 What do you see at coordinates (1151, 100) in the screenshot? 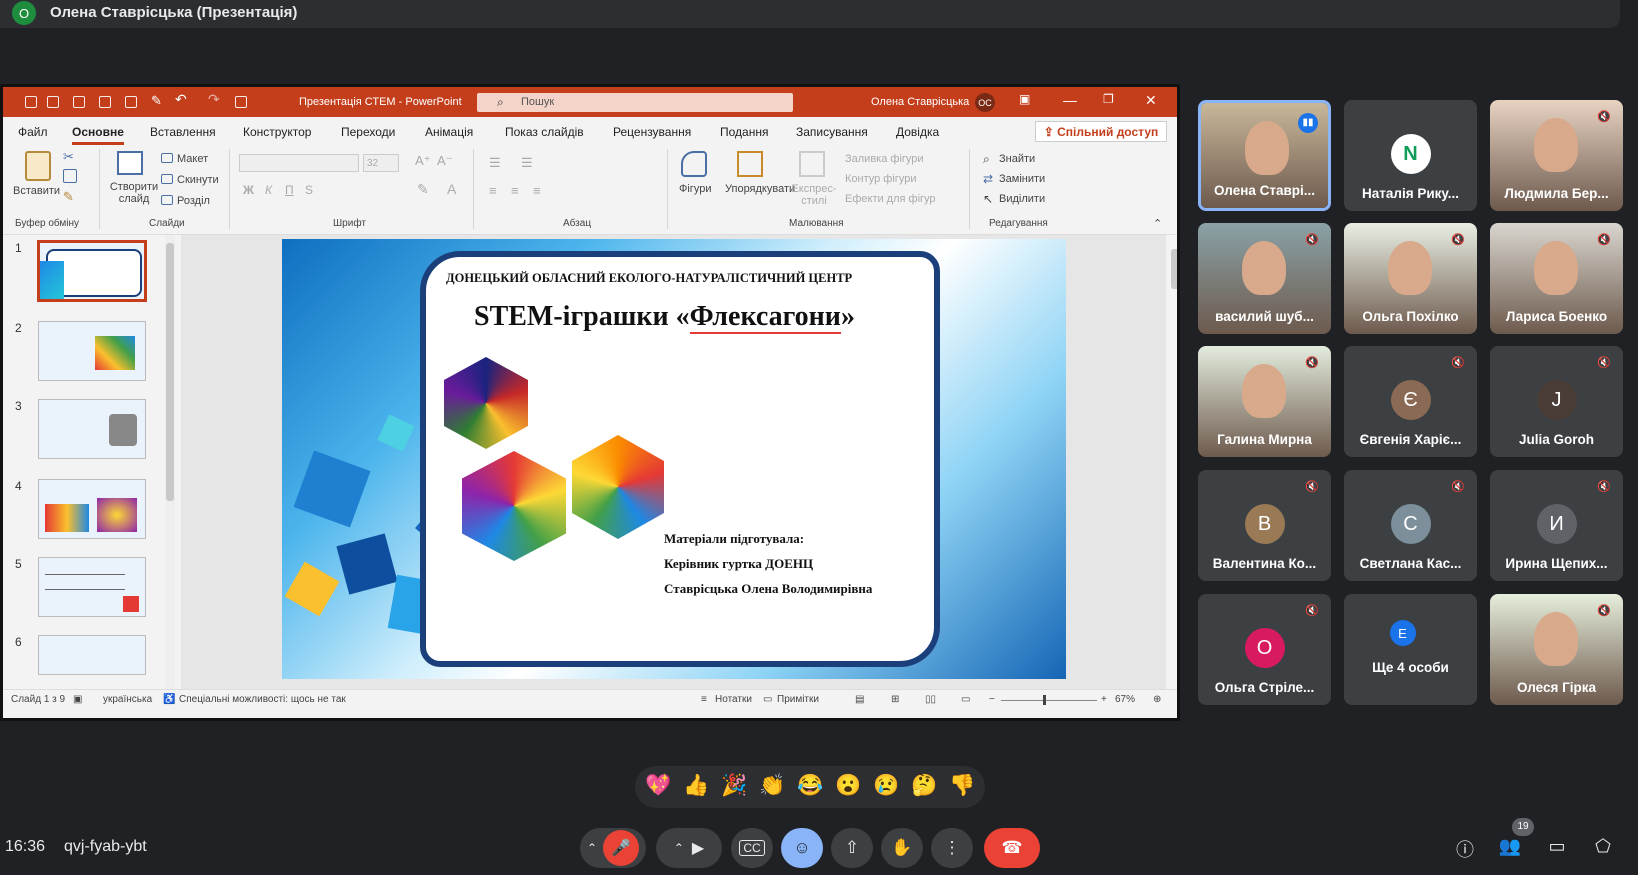
I see `close-icon: ✕` at bounding box center [1151, 100].